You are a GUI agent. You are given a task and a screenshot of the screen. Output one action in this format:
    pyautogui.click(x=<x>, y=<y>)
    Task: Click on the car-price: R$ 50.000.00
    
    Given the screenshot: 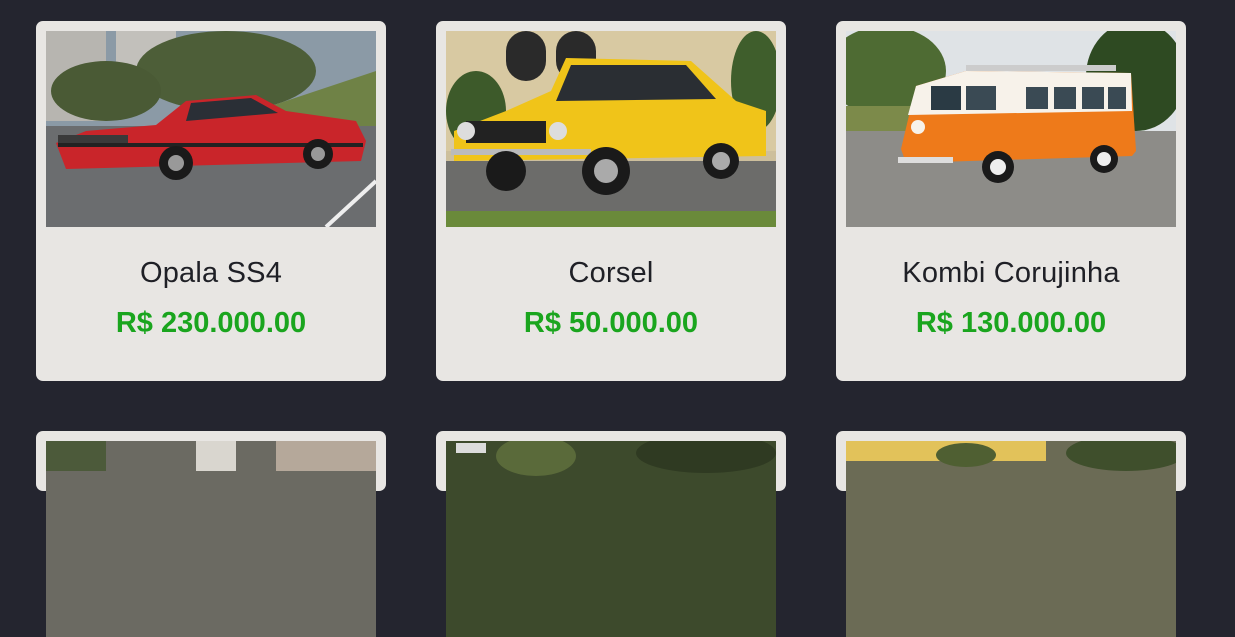 What is the action you would take?
    pyautogui.click(x=611, y=323)
    